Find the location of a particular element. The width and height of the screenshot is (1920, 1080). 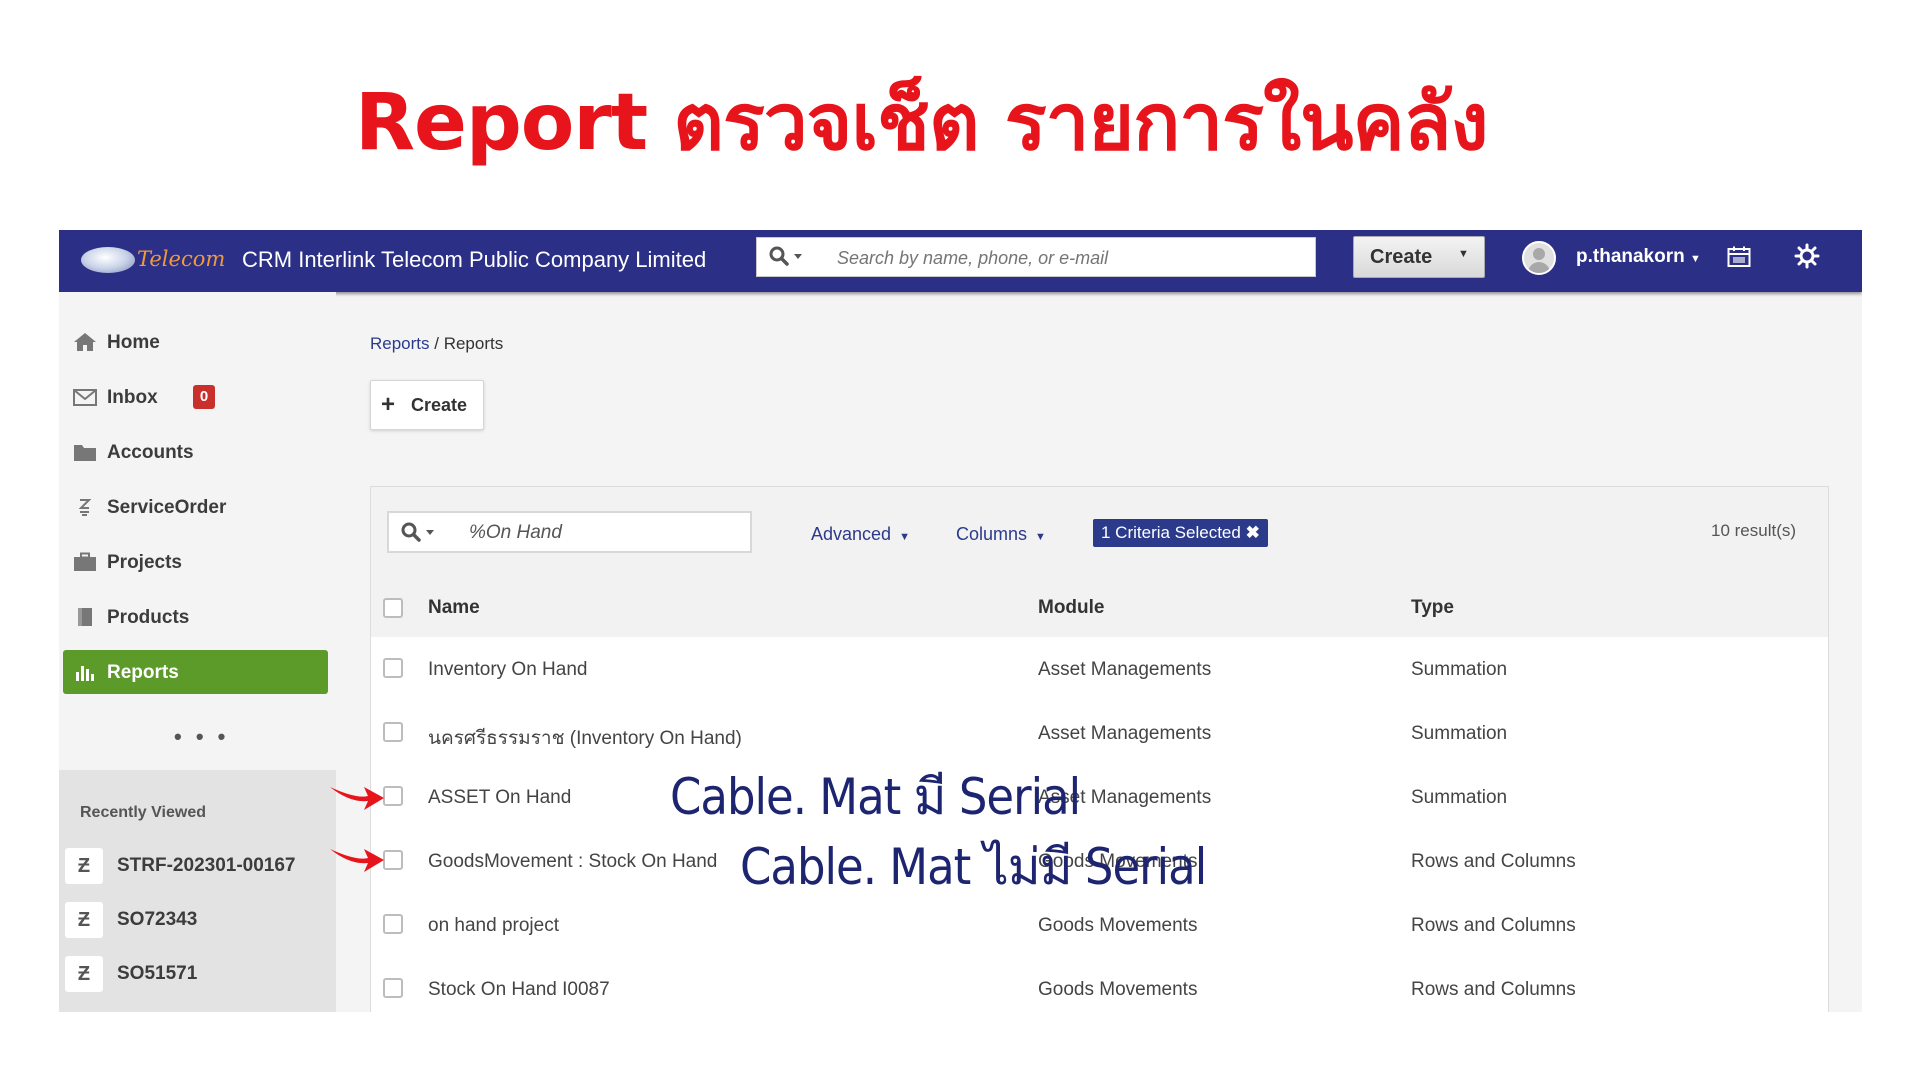

recent-item-label: SO51571 is located at coordinates (157, 973).